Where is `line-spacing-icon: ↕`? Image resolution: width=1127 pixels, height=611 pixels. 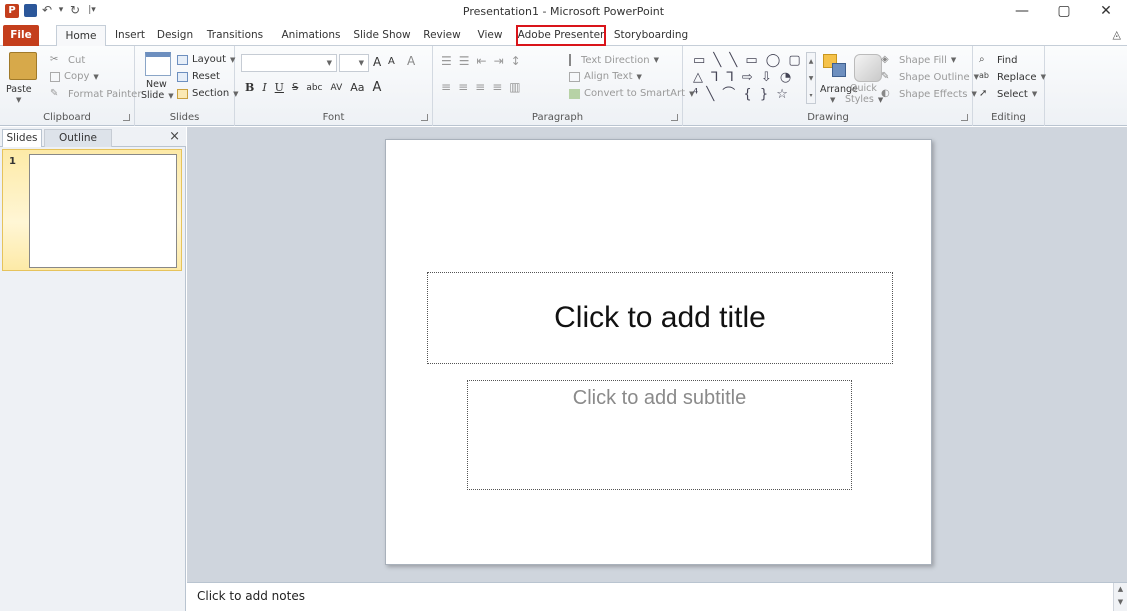
line-spacing-icon: ↕ is located at coordinates (517, 61).